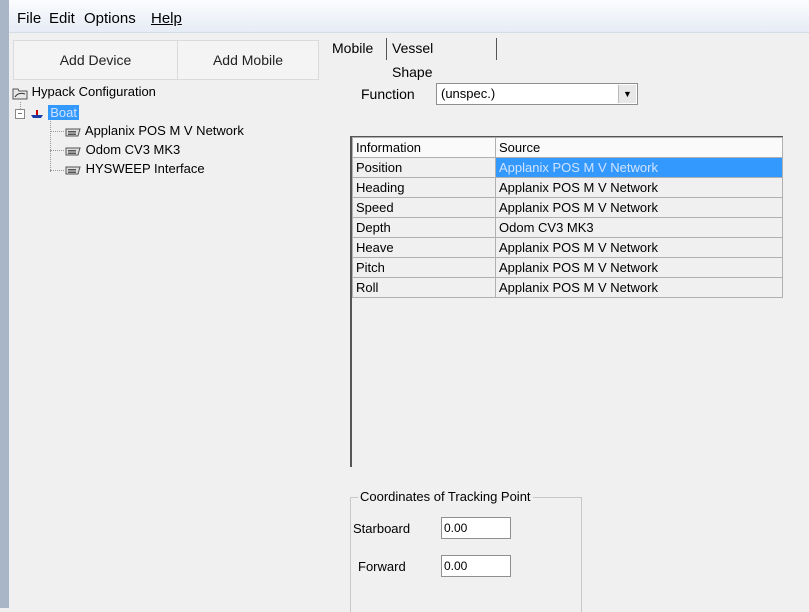 The height and width of the screenshot is (612, 809). I want to click on table-row: Pitch Applanix POS M V Network, so click(567, 267).